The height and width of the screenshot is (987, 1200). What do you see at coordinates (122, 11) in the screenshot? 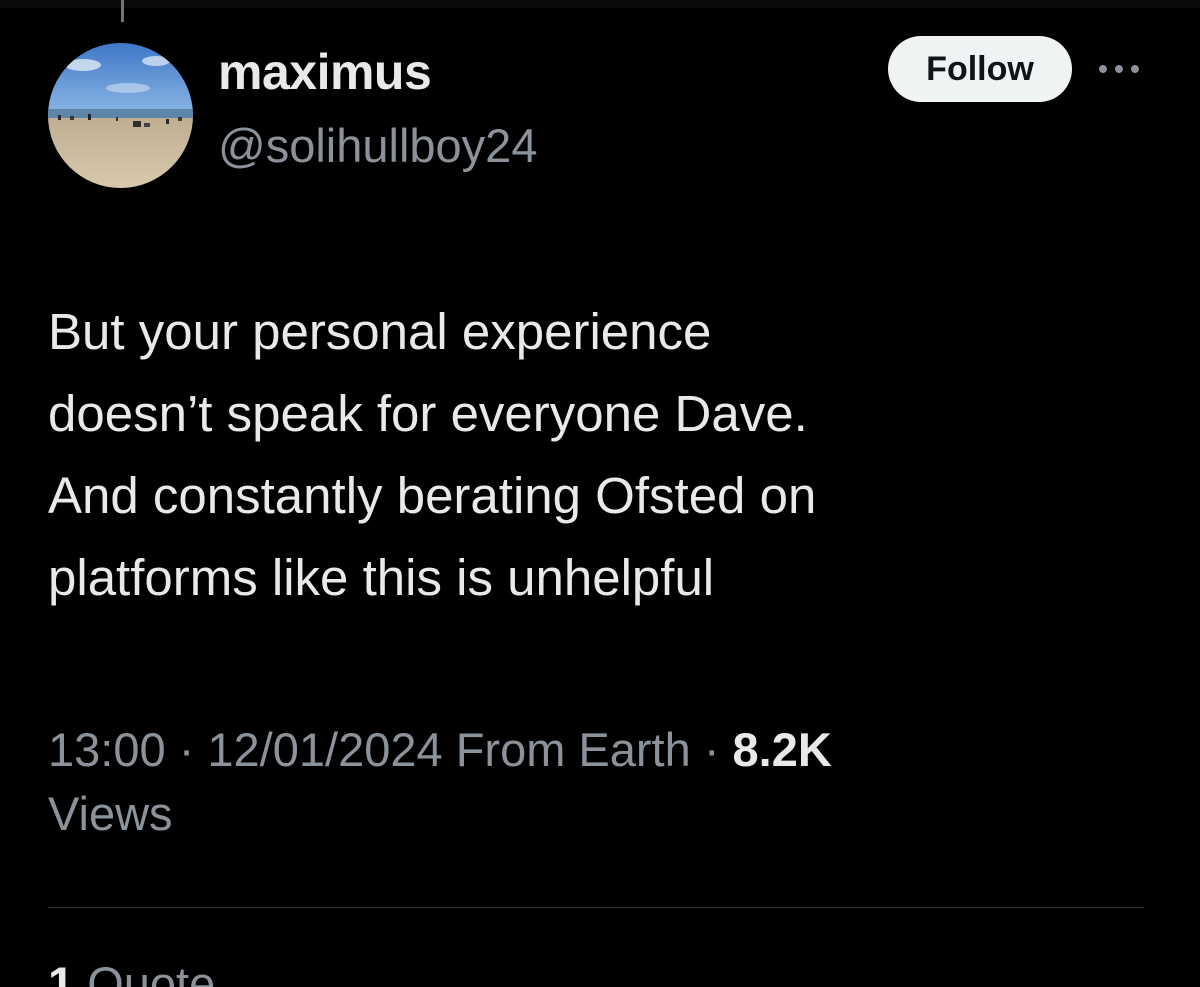
I see `reply-thread-line` at bounding box center [122, 11].